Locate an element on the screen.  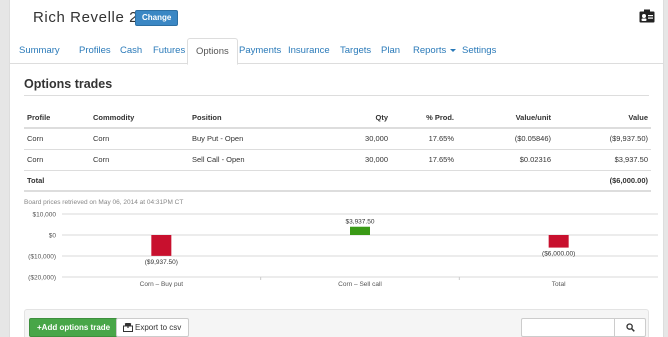
tab-options: Options is located at coordinates (212, 51).